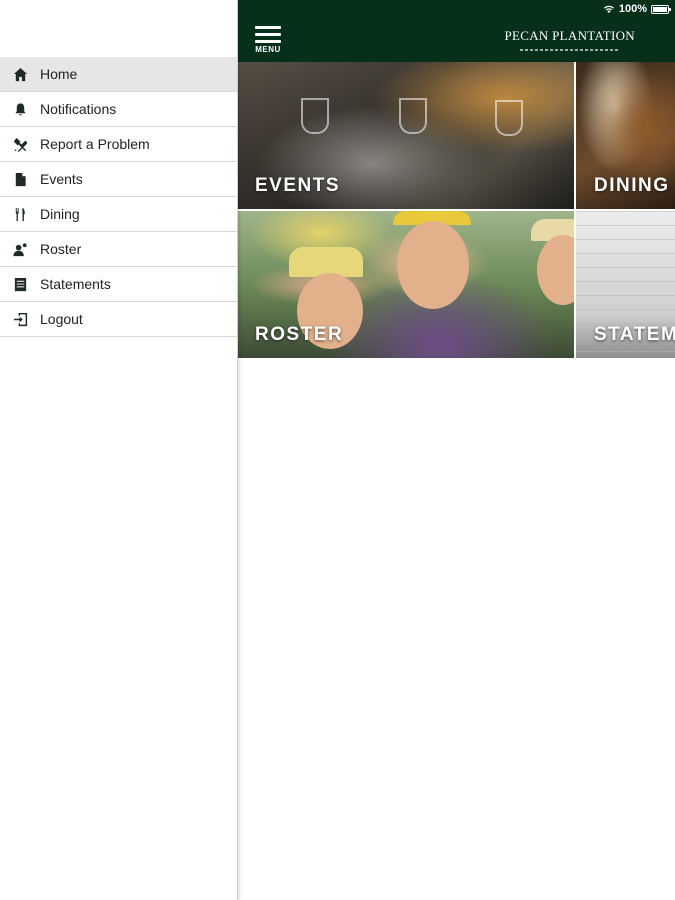 The width and height of the screenshot is (675, 900). I want to click on people-icon, so click(20, 249).